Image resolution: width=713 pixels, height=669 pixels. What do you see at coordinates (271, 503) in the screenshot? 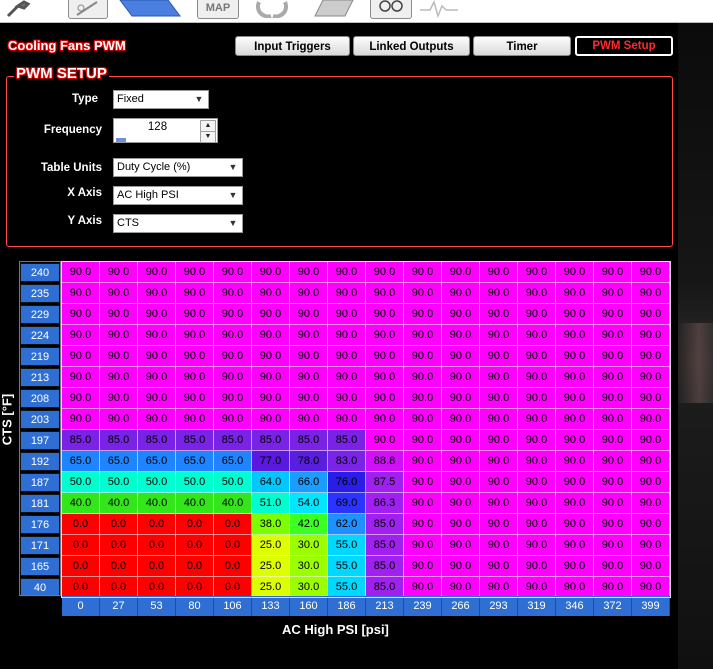
I see `table-cell: 51.0` at bounding box center [271, 503].